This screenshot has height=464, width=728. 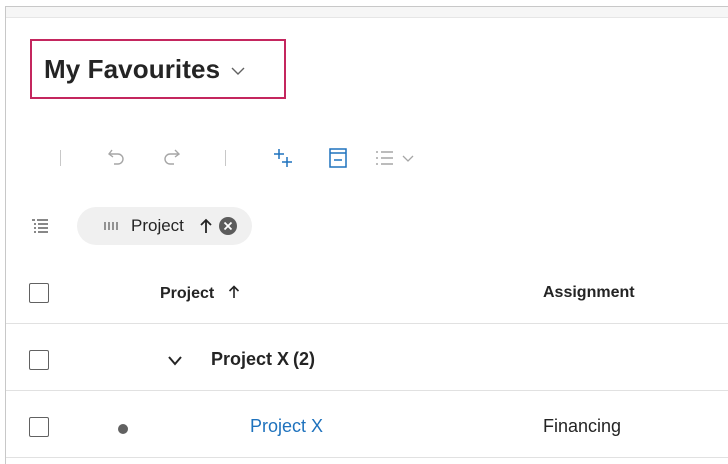 I want to click on list-icon, so click(x=384, y=158).